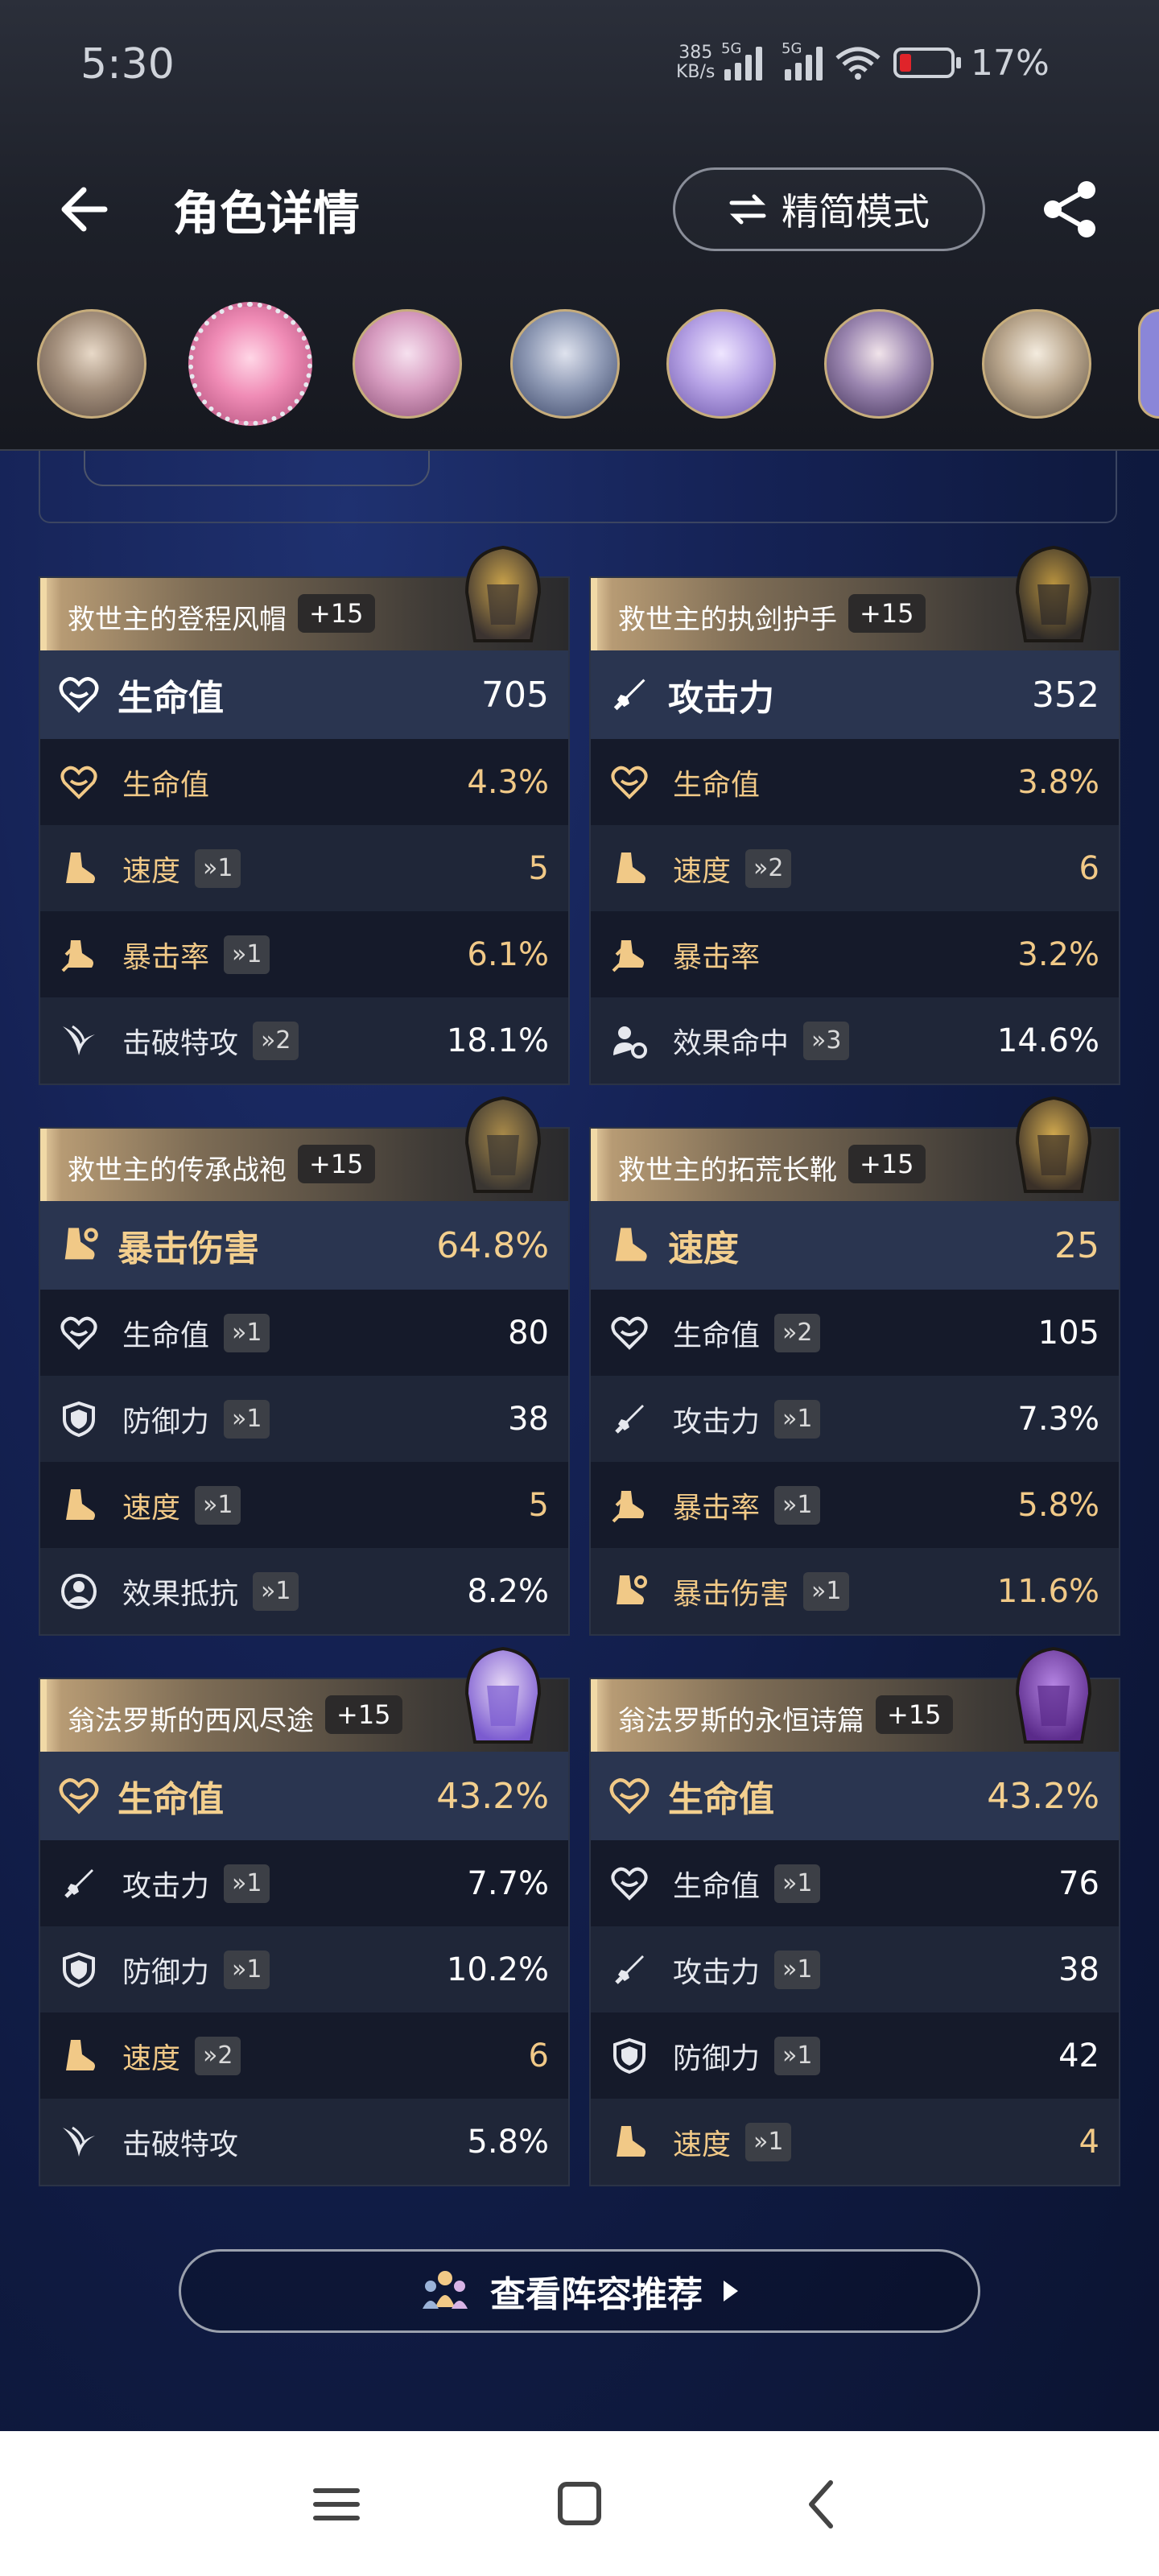 This screenshot has width=1159, height=2576. Describe the element at coordinates (508, 954) in the screenshot. I see `sub-stat-value: 6.1%` at that location.